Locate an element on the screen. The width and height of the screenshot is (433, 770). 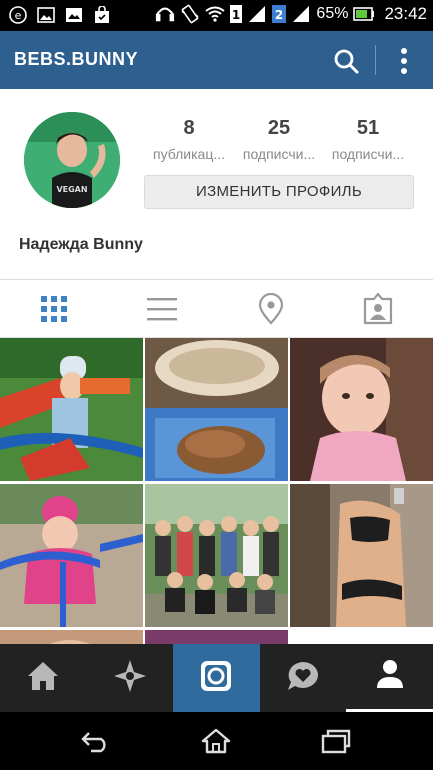
profile-username: BEBS.BUNNY is located at coordinates (76, 59).